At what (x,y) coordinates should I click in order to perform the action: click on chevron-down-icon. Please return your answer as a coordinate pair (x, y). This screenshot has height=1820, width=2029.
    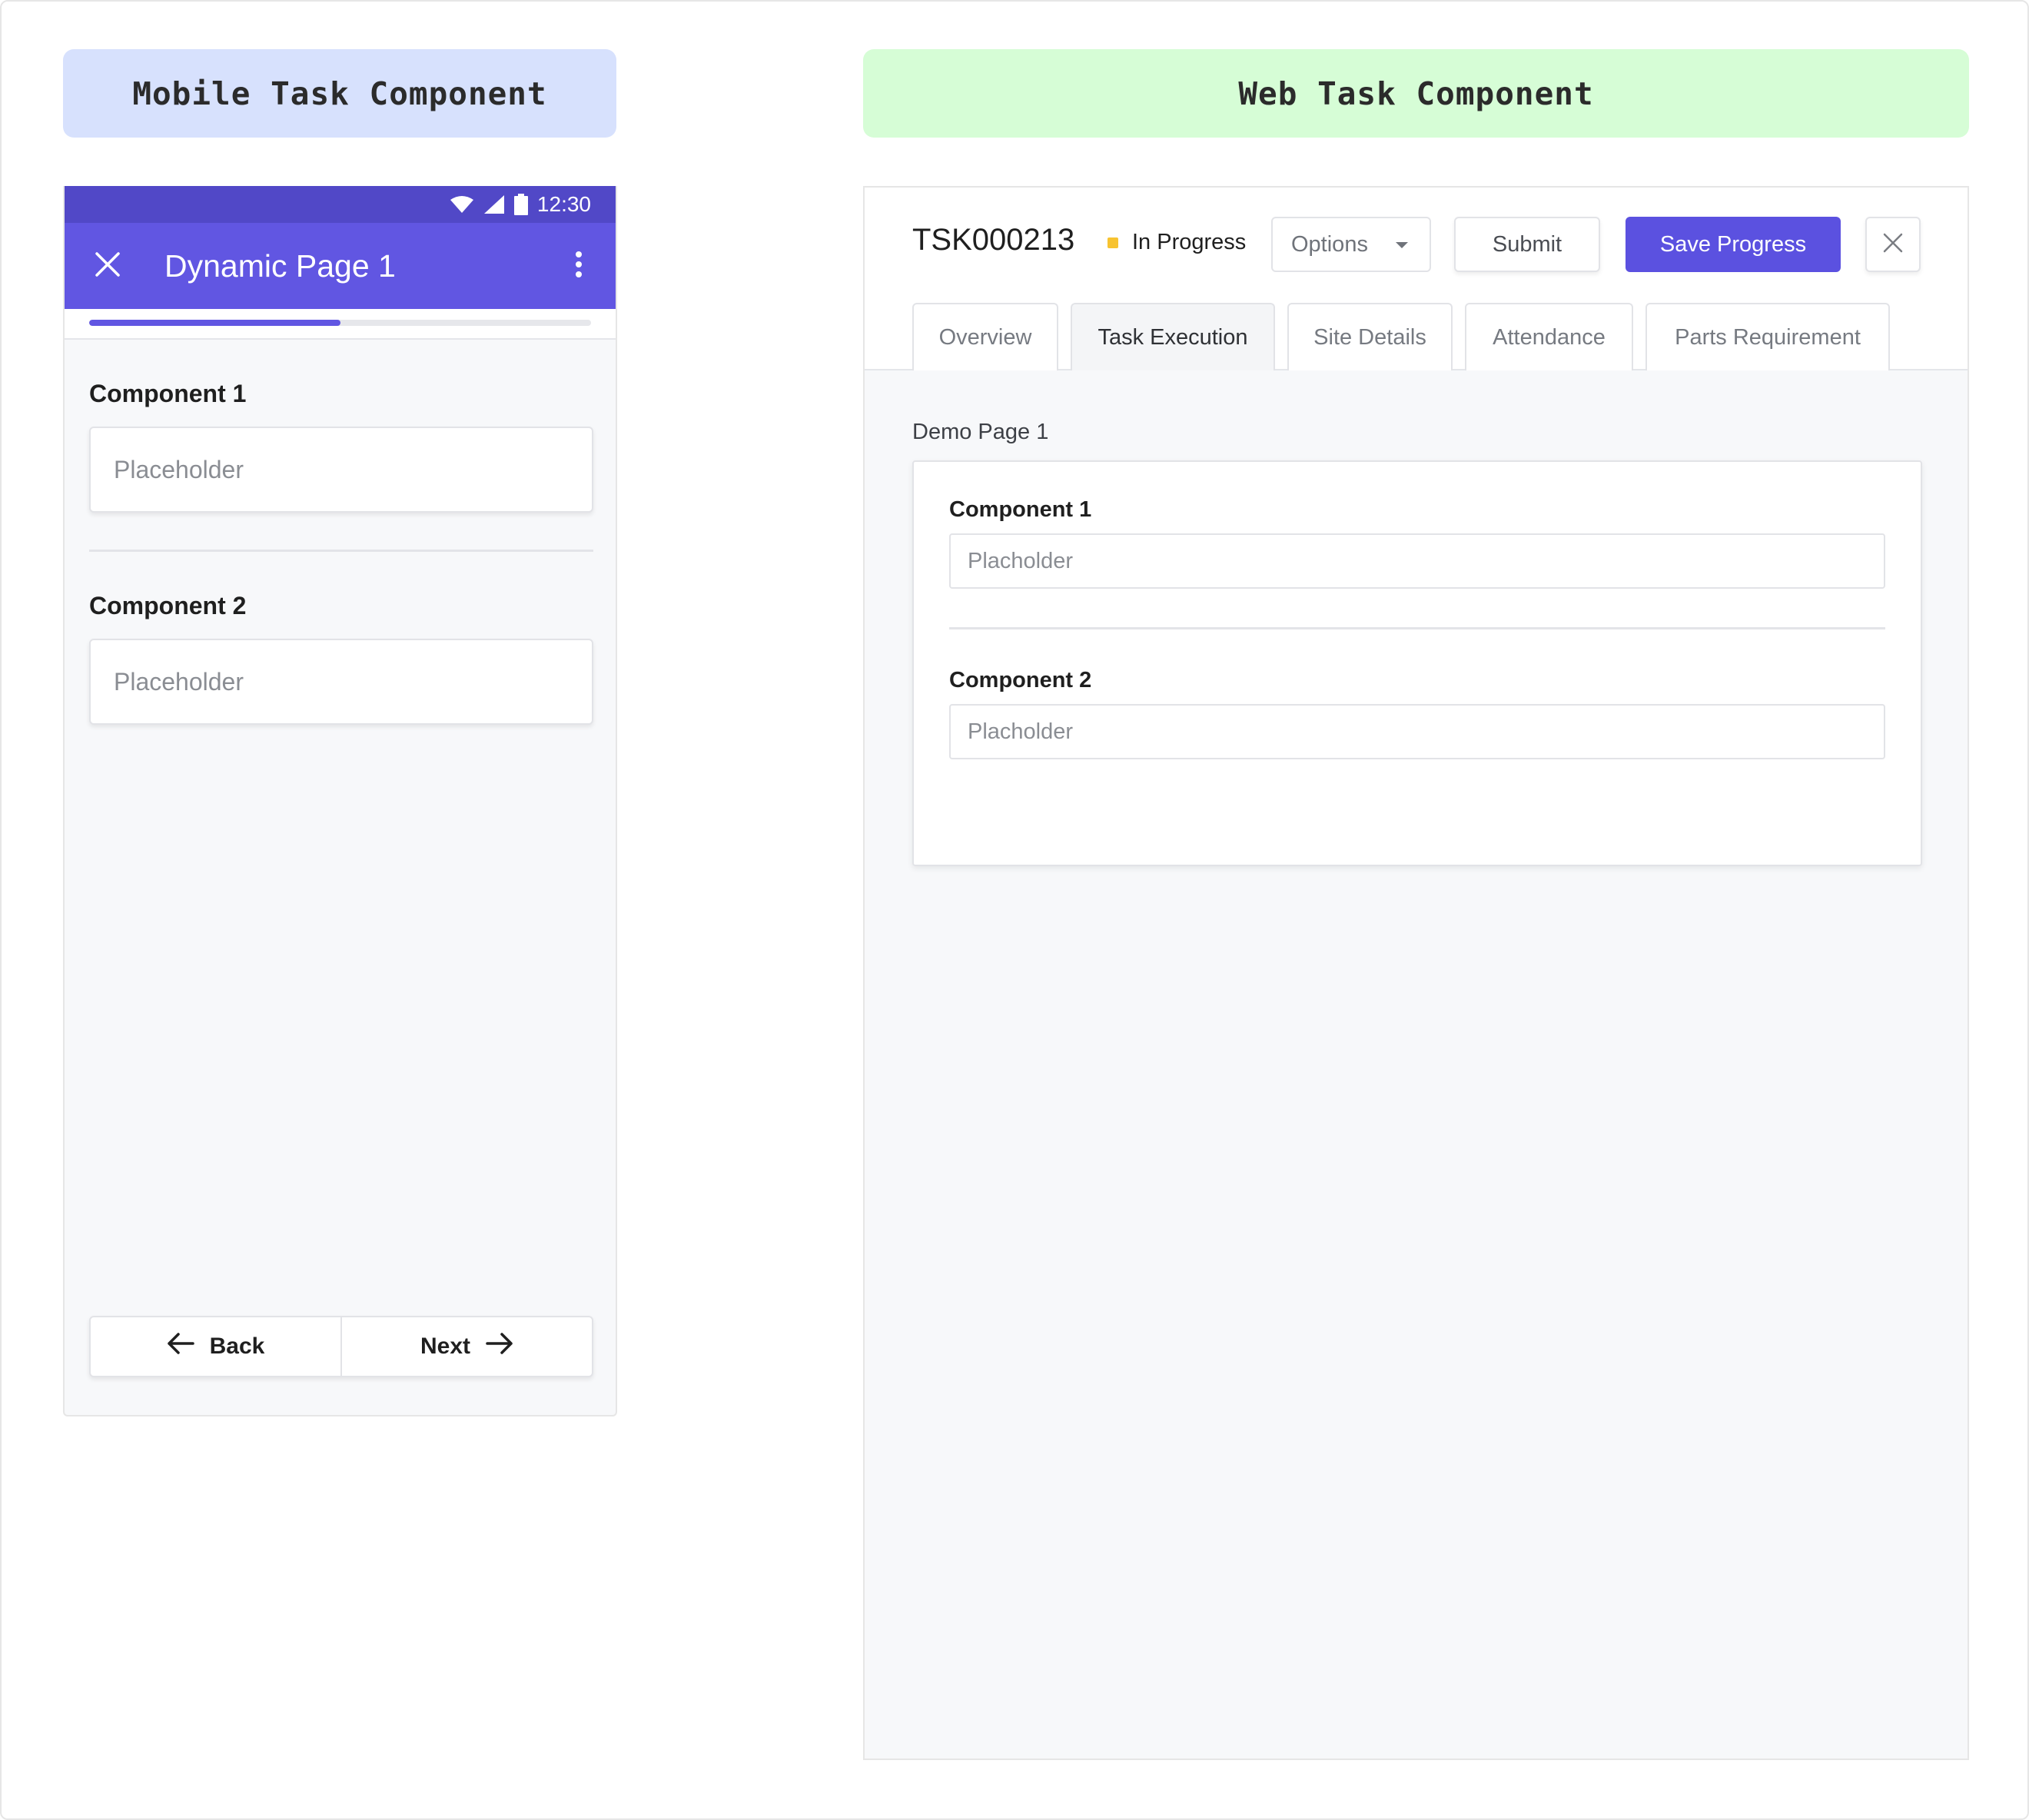
    Looking at the image, I should click on (1402, 245).